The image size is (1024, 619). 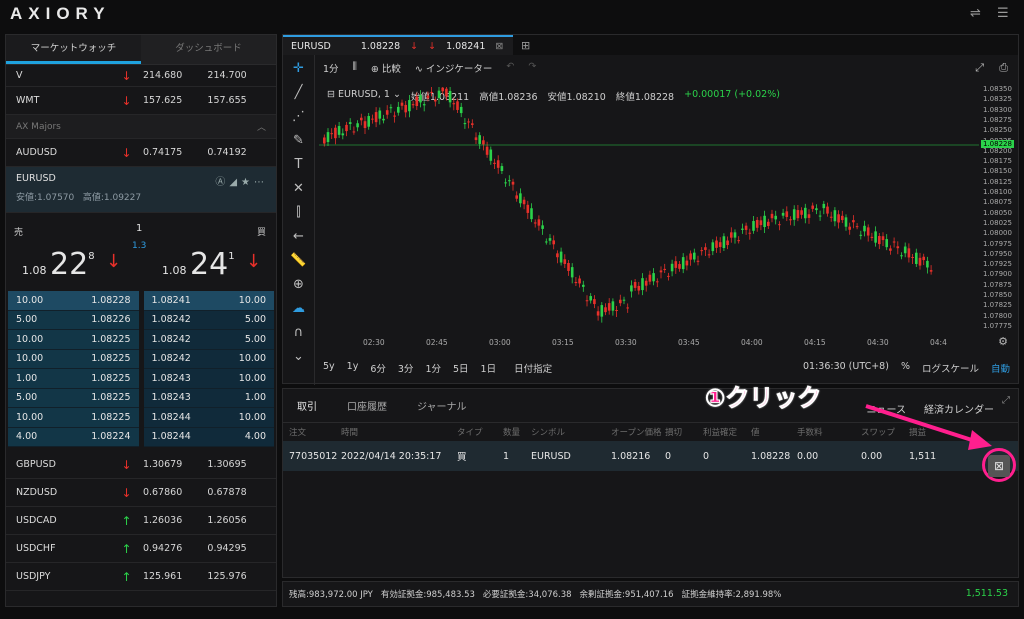 I want to click on date-picker-button: 日付指定, so click(x=533, y=368).